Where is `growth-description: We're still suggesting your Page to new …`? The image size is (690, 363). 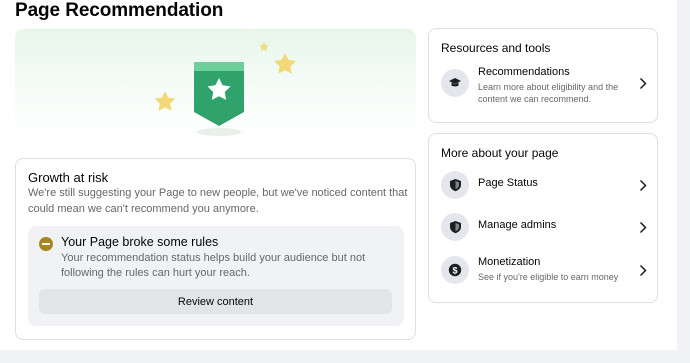
growth-description: We're still suggesting your Page to new … is located at coordinates (218, 201).